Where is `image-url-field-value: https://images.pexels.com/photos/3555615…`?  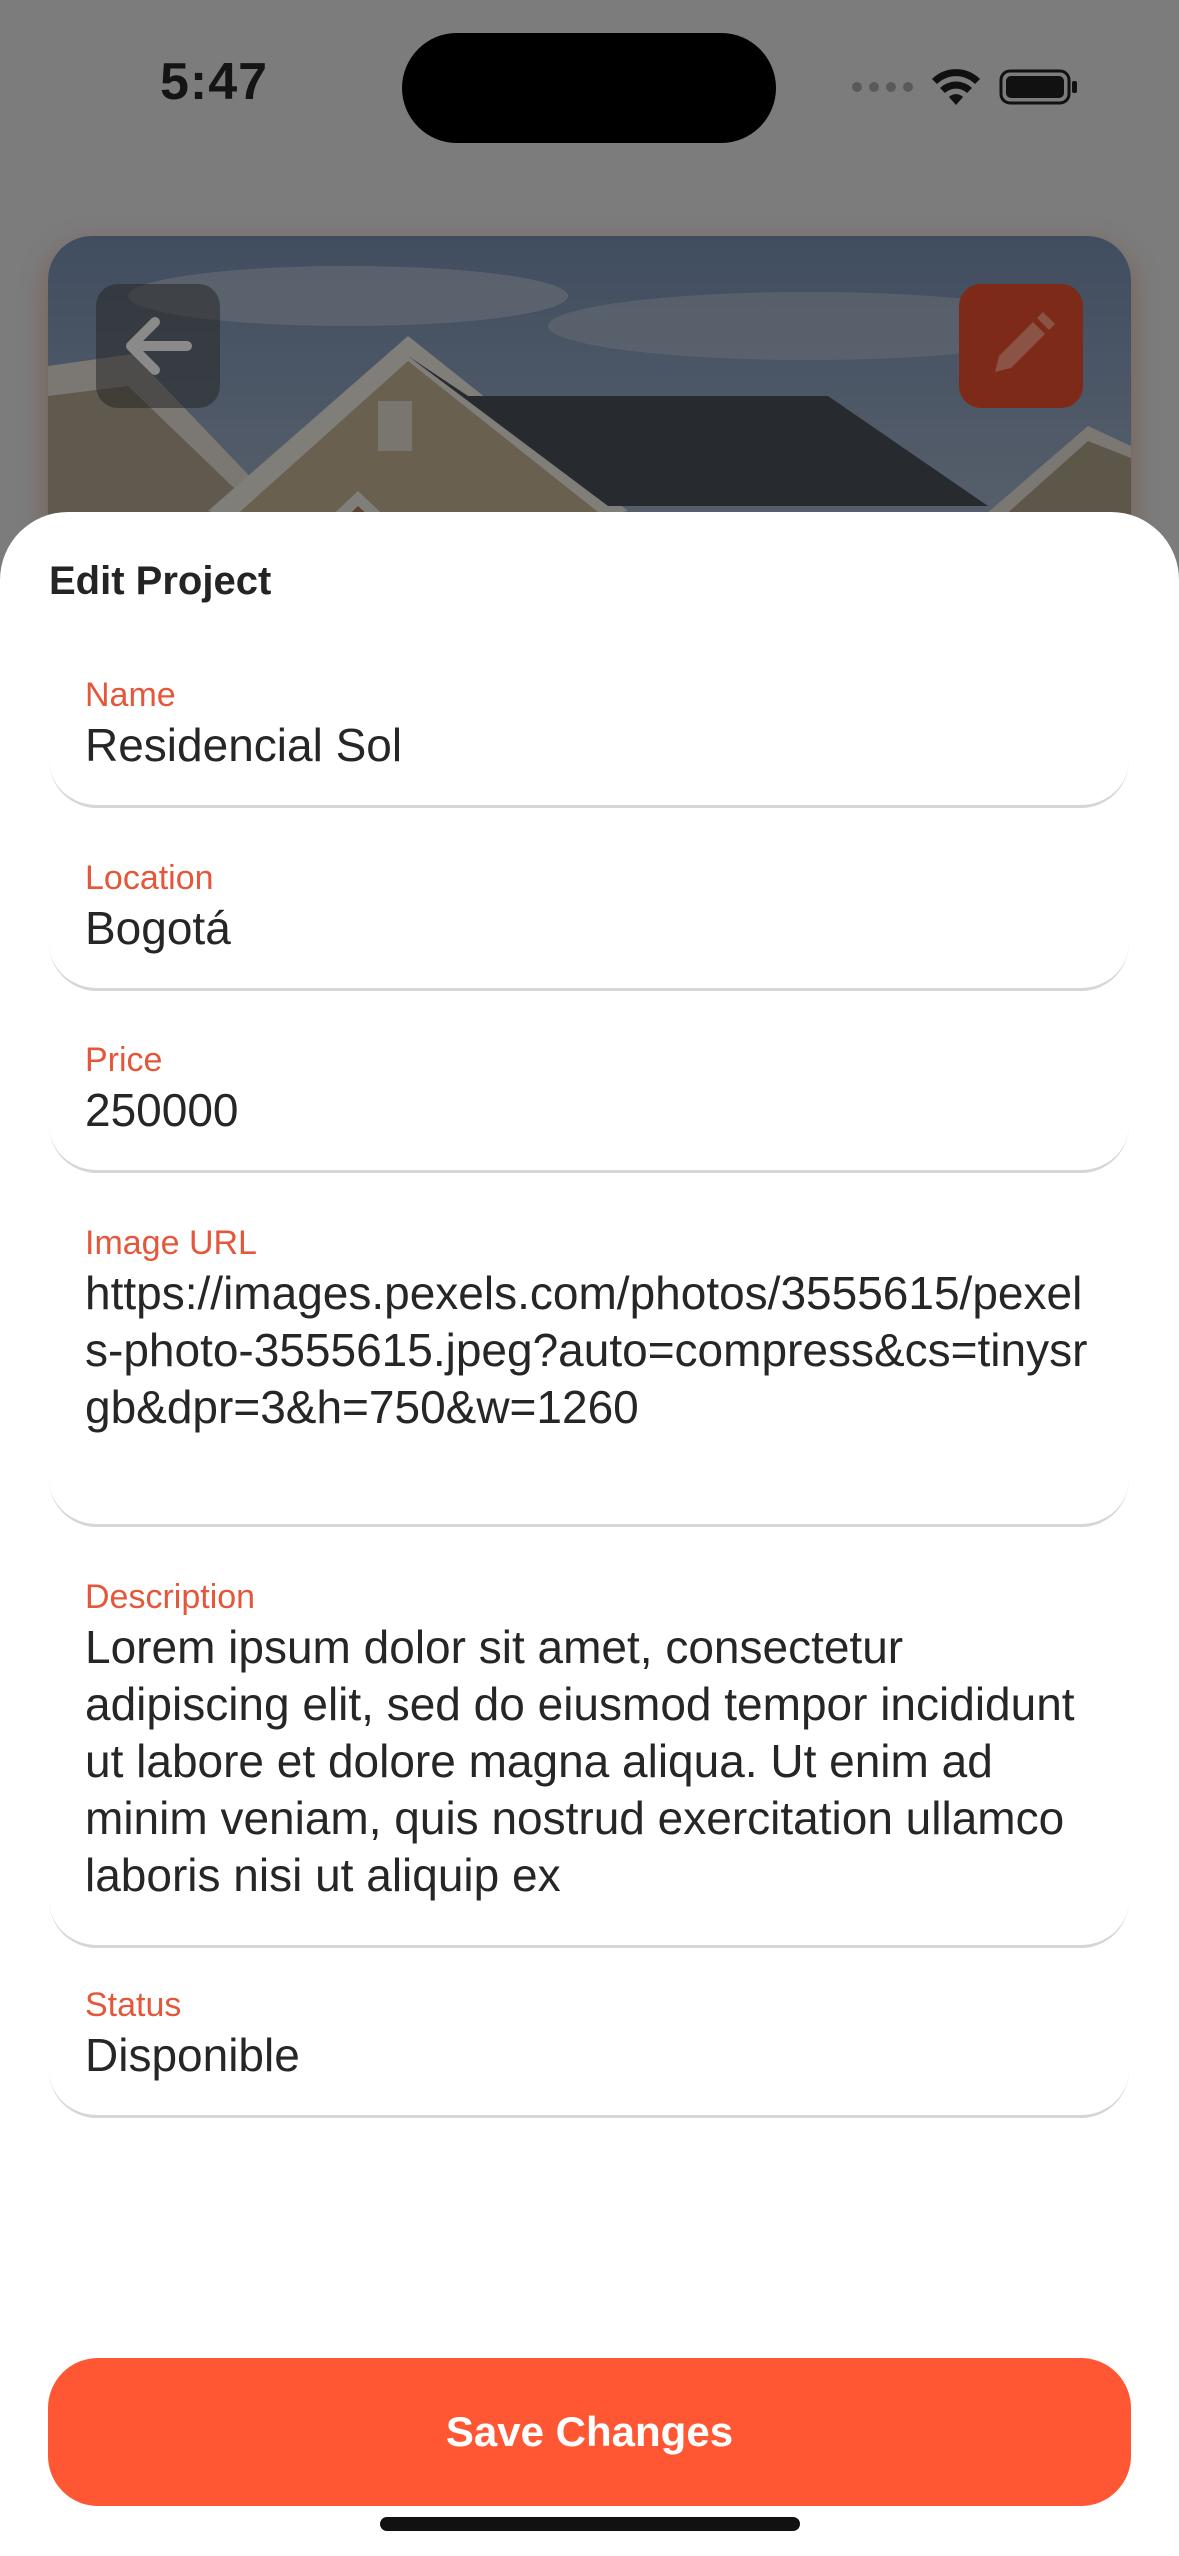
image-url-field-value: https://images.pexels.com/photos/3555615… is located at coordinates (589, 1350).